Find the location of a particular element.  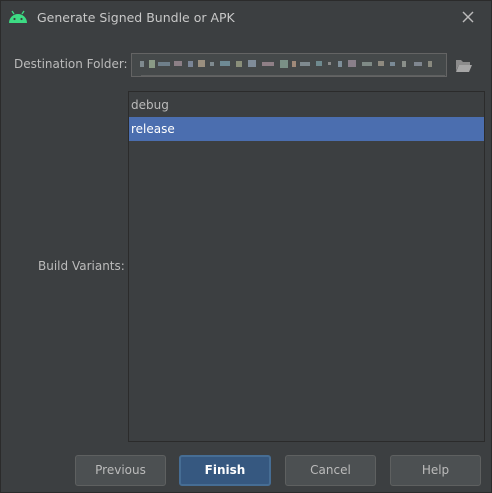

destination-folder-label: Destination Folder: is located at coordinates (71, 64).